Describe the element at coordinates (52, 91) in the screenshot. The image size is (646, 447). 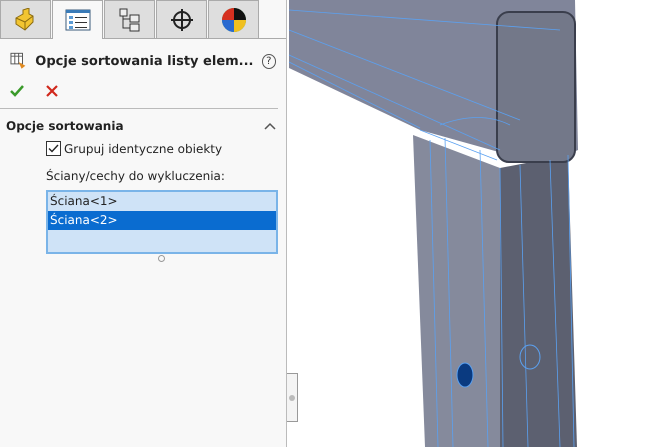
I see `cancel-button` at that location.